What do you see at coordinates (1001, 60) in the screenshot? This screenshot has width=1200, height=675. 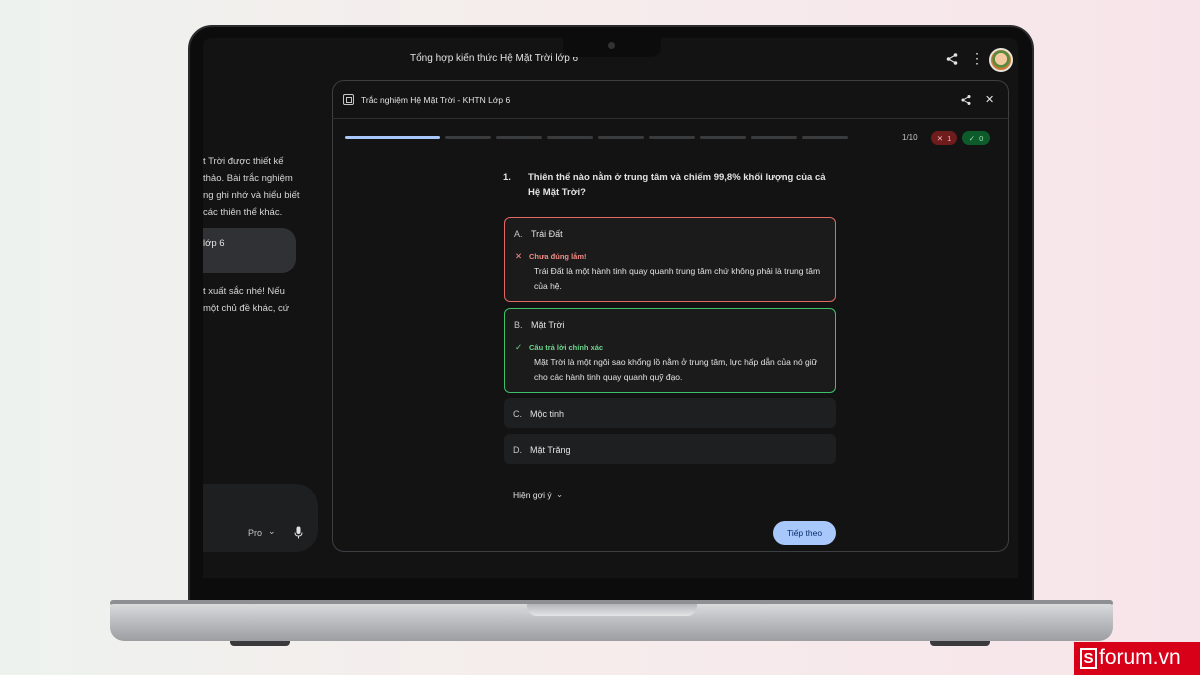 I see `avatar` at bounding box center [1001, 60].